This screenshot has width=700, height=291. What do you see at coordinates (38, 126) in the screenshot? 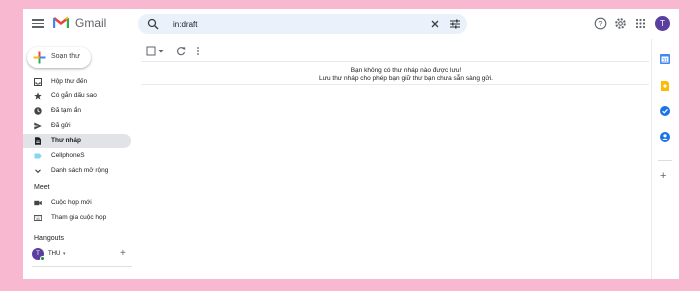
I see `send-icon` at bounding box center [38, 126].